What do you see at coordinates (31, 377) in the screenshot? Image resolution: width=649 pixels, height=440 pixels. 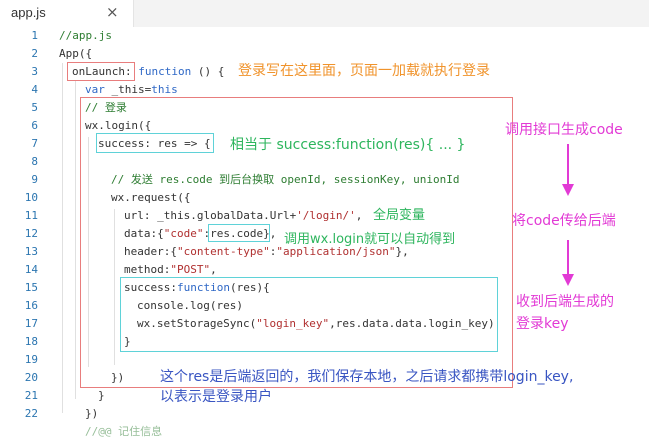 I see `line-number: 20` at bounding box center [31, 377].